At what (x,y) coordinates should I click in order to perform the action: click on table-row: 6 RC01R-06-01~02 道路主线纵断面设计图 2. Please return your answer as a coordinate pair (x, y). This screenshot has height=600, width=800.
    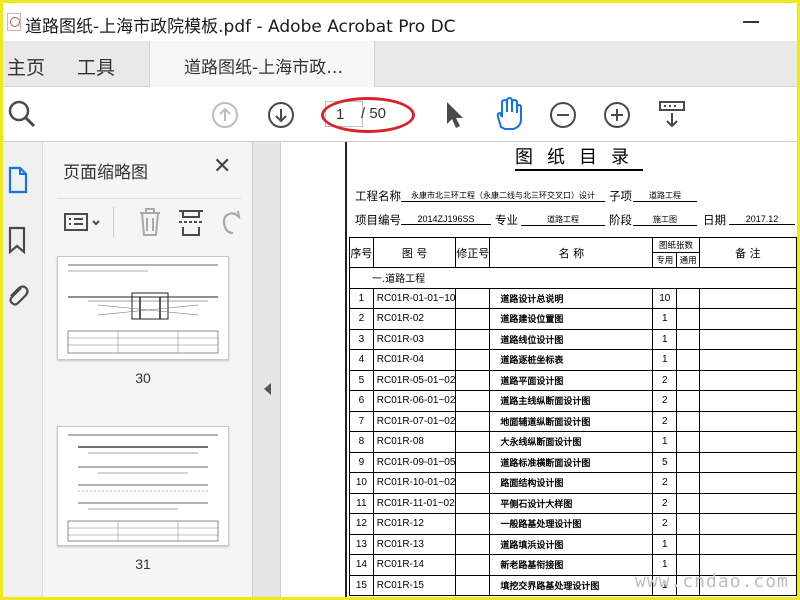
    Looking at the image, I should click on (573, 401).